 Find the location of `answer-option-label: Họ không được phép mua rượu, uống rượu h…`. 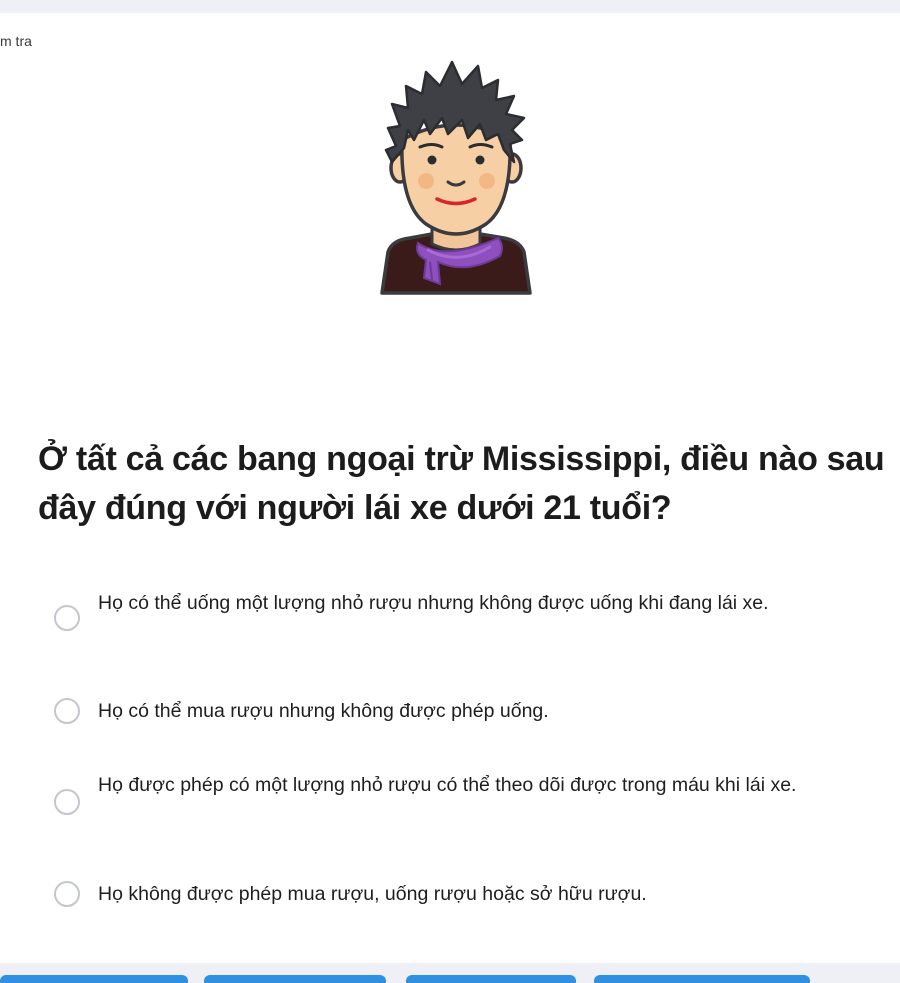

answer-option-label: Họ không được phép mua rượu, uống rượu h… is located at coordinates (470, 894).